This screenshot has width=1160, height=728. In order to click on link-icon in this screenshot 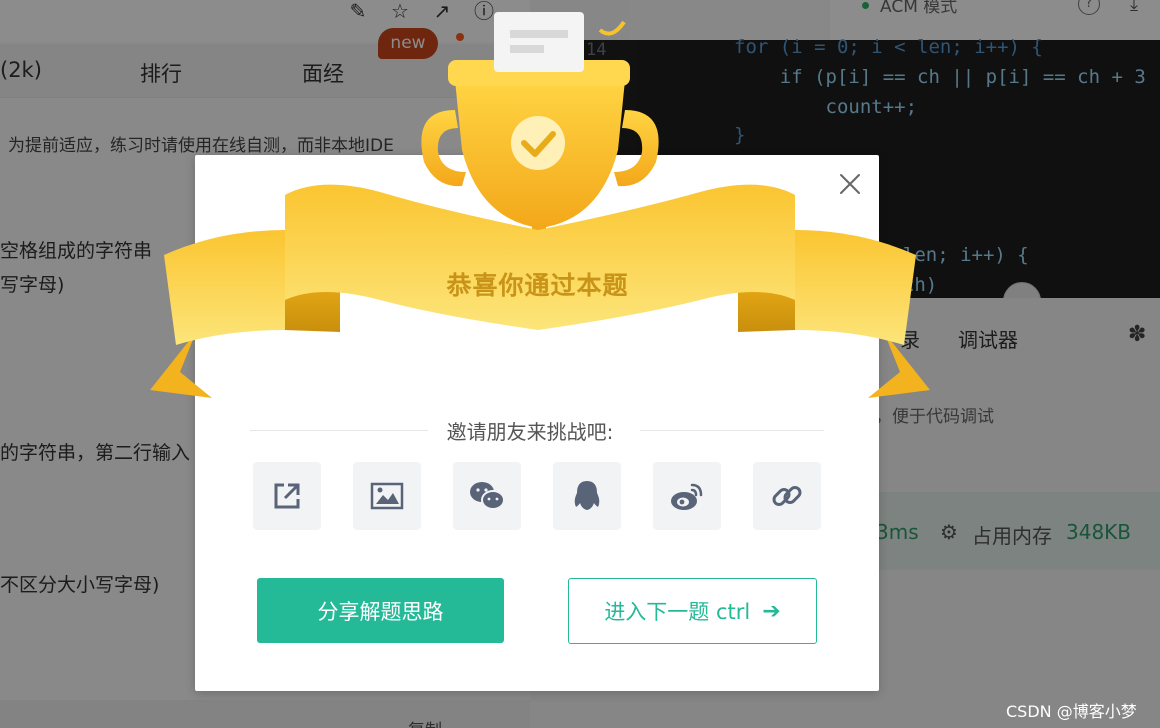, I will do `click(787, 496)`.